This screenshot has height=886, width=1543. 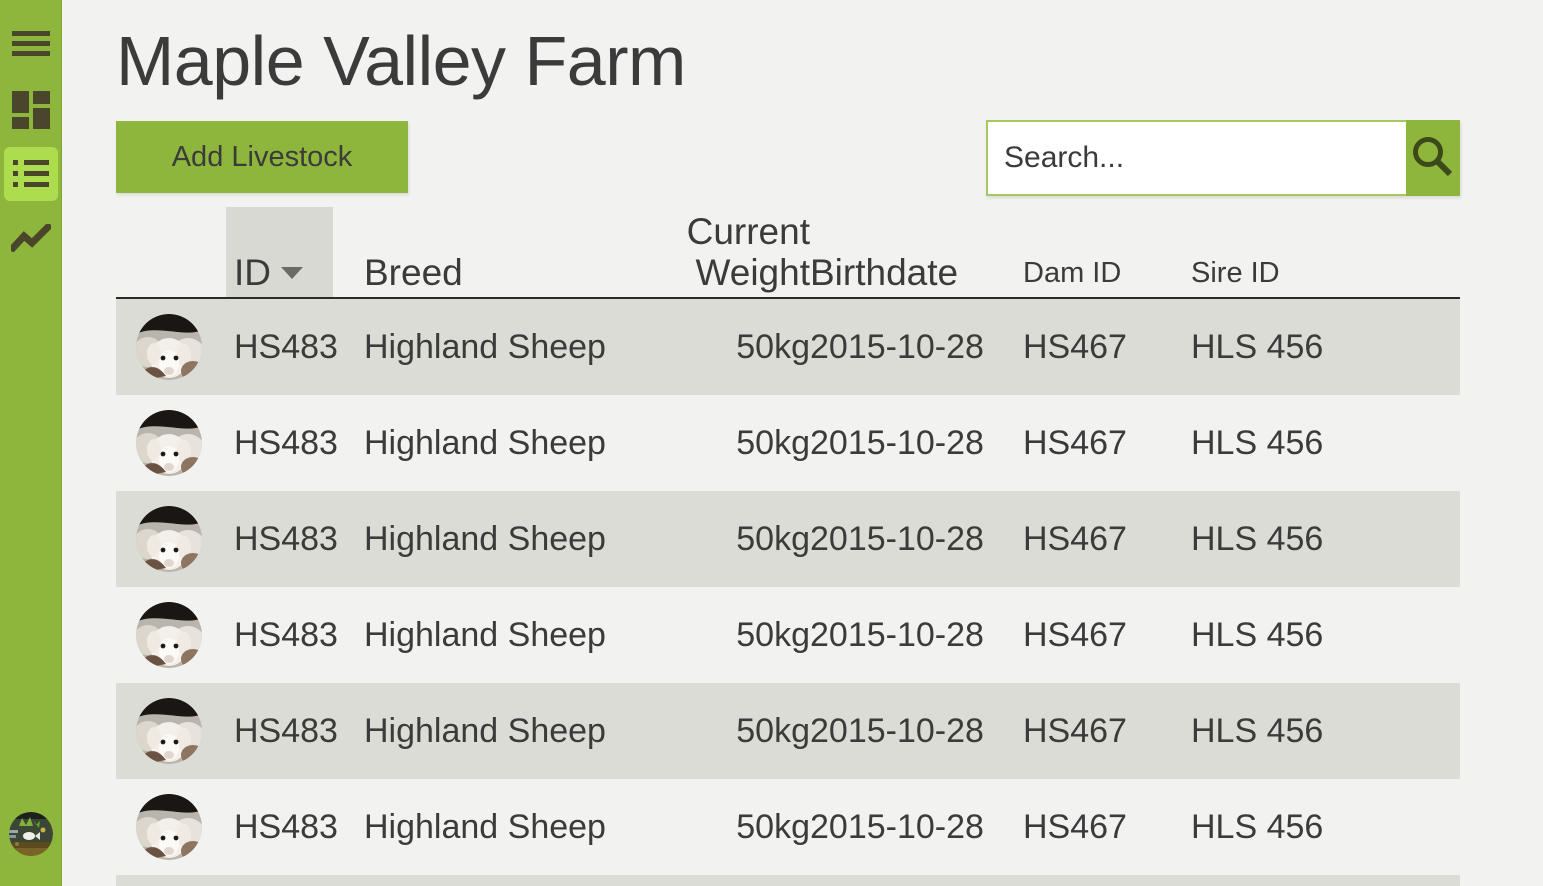 I want to click on sidebar-item-dashboard, so click(x=31, y=110).